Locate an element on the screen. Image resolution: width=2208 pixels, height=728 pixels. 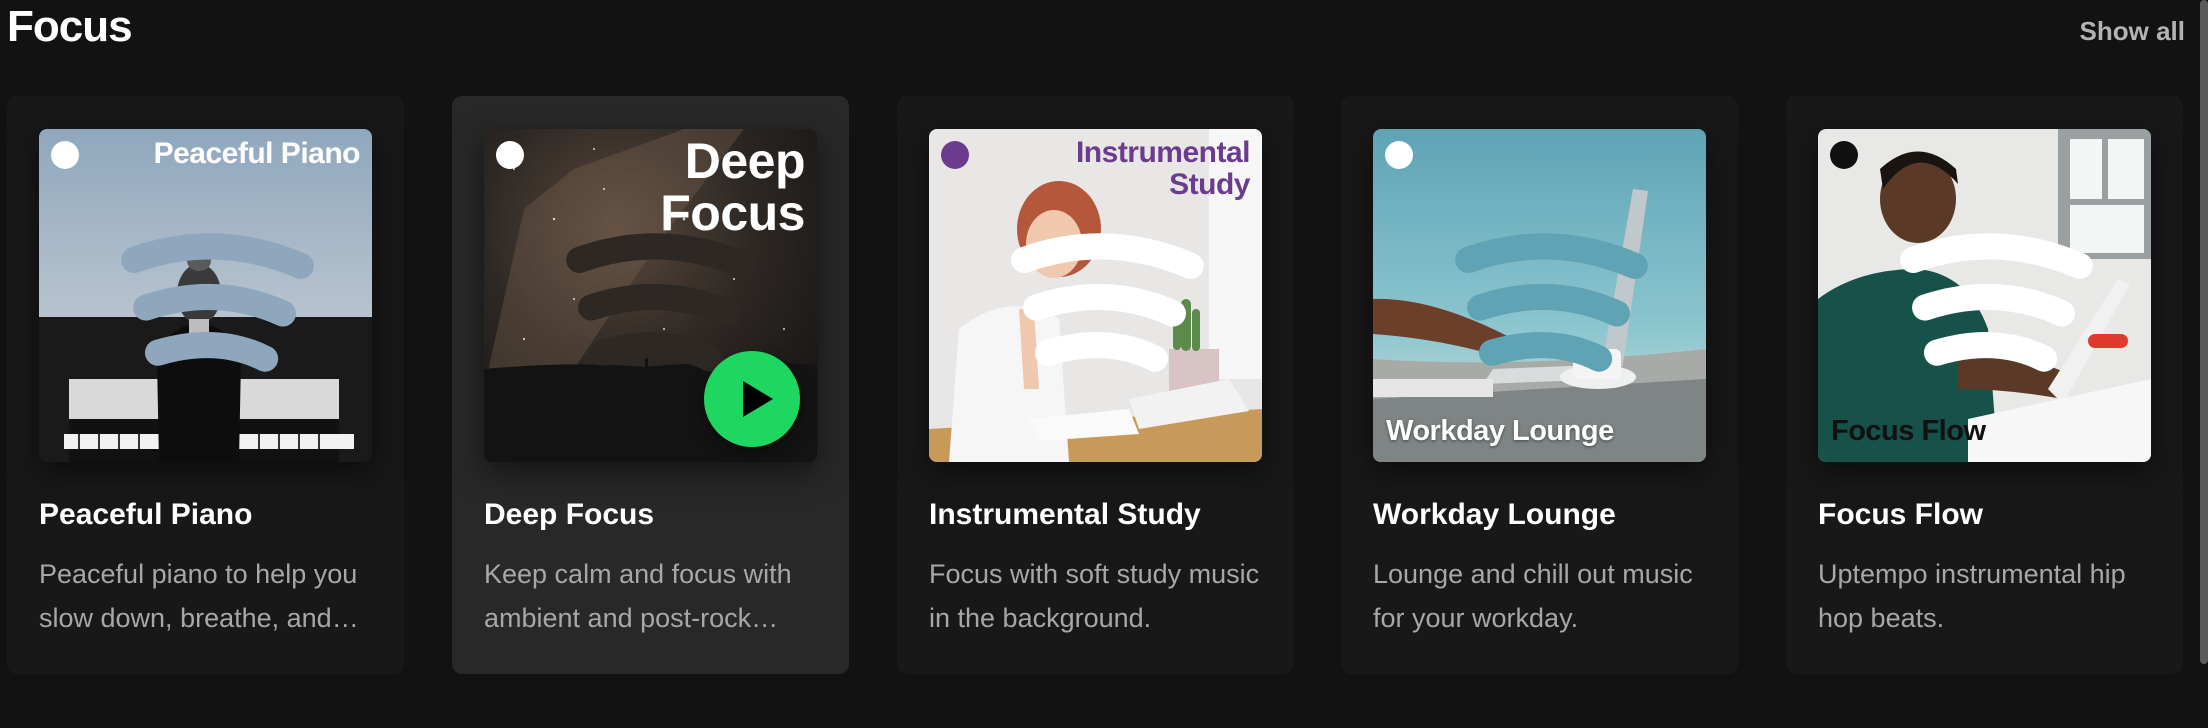
card-title: Deep Focus is located at coordinates (569, 515).